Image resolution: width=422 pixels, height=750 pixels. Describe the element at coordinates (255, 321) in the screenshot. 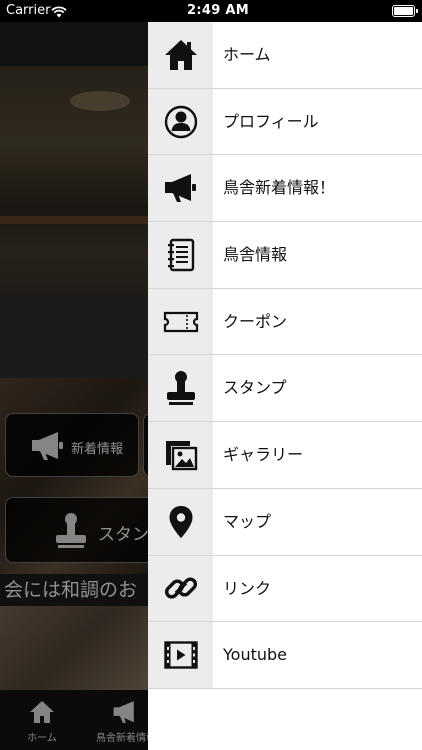

I see `menu-item-label: クーポン` at that location.